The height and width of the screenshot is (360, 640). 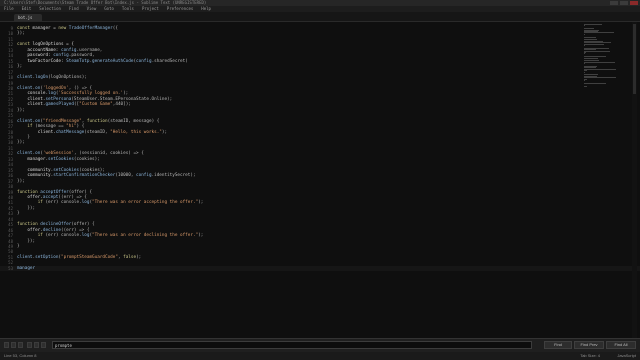 I want to click on code-token: const, so click(x=25, y=45).